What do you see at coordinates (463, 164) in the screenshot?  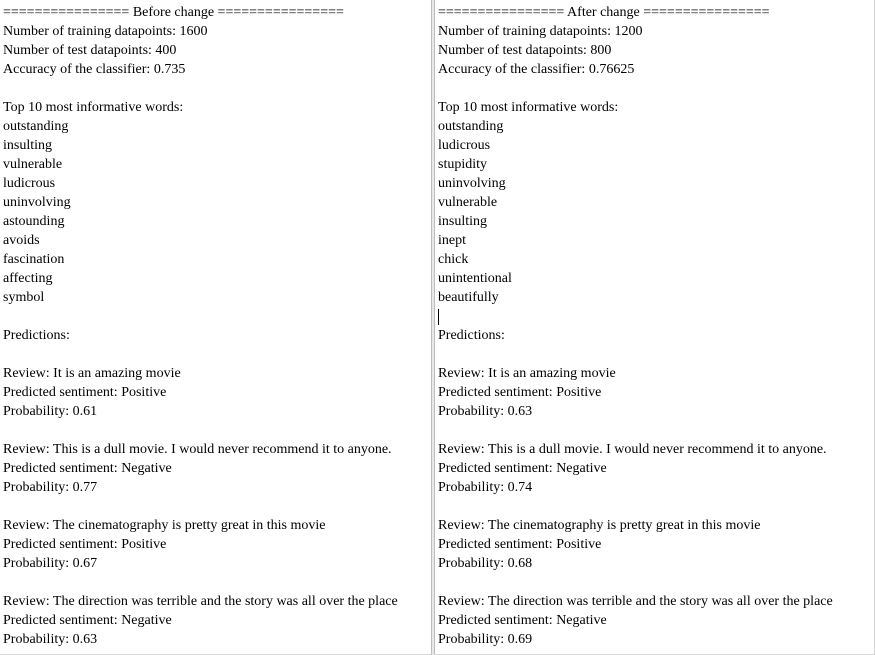 I see `informative-word: stupidity` at bounding box center [463, 164].